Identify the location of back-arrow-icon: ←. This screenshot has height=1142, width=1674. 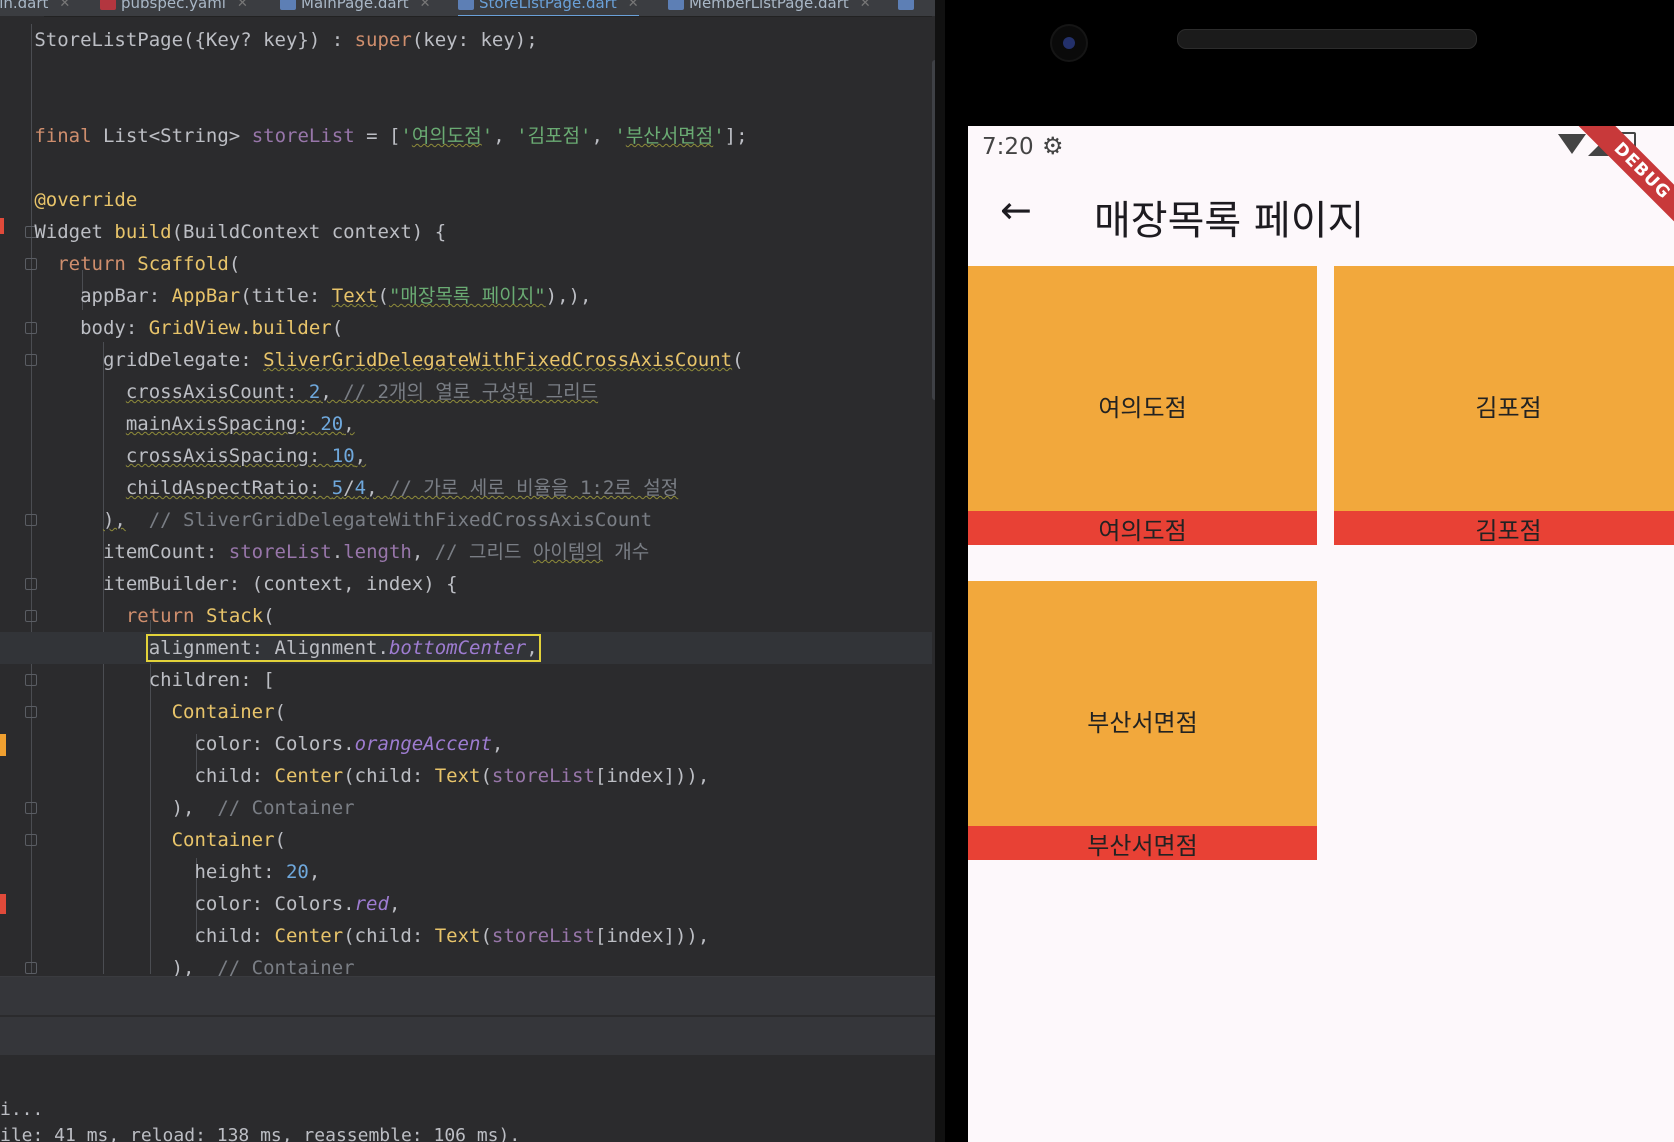
(1016, 210).